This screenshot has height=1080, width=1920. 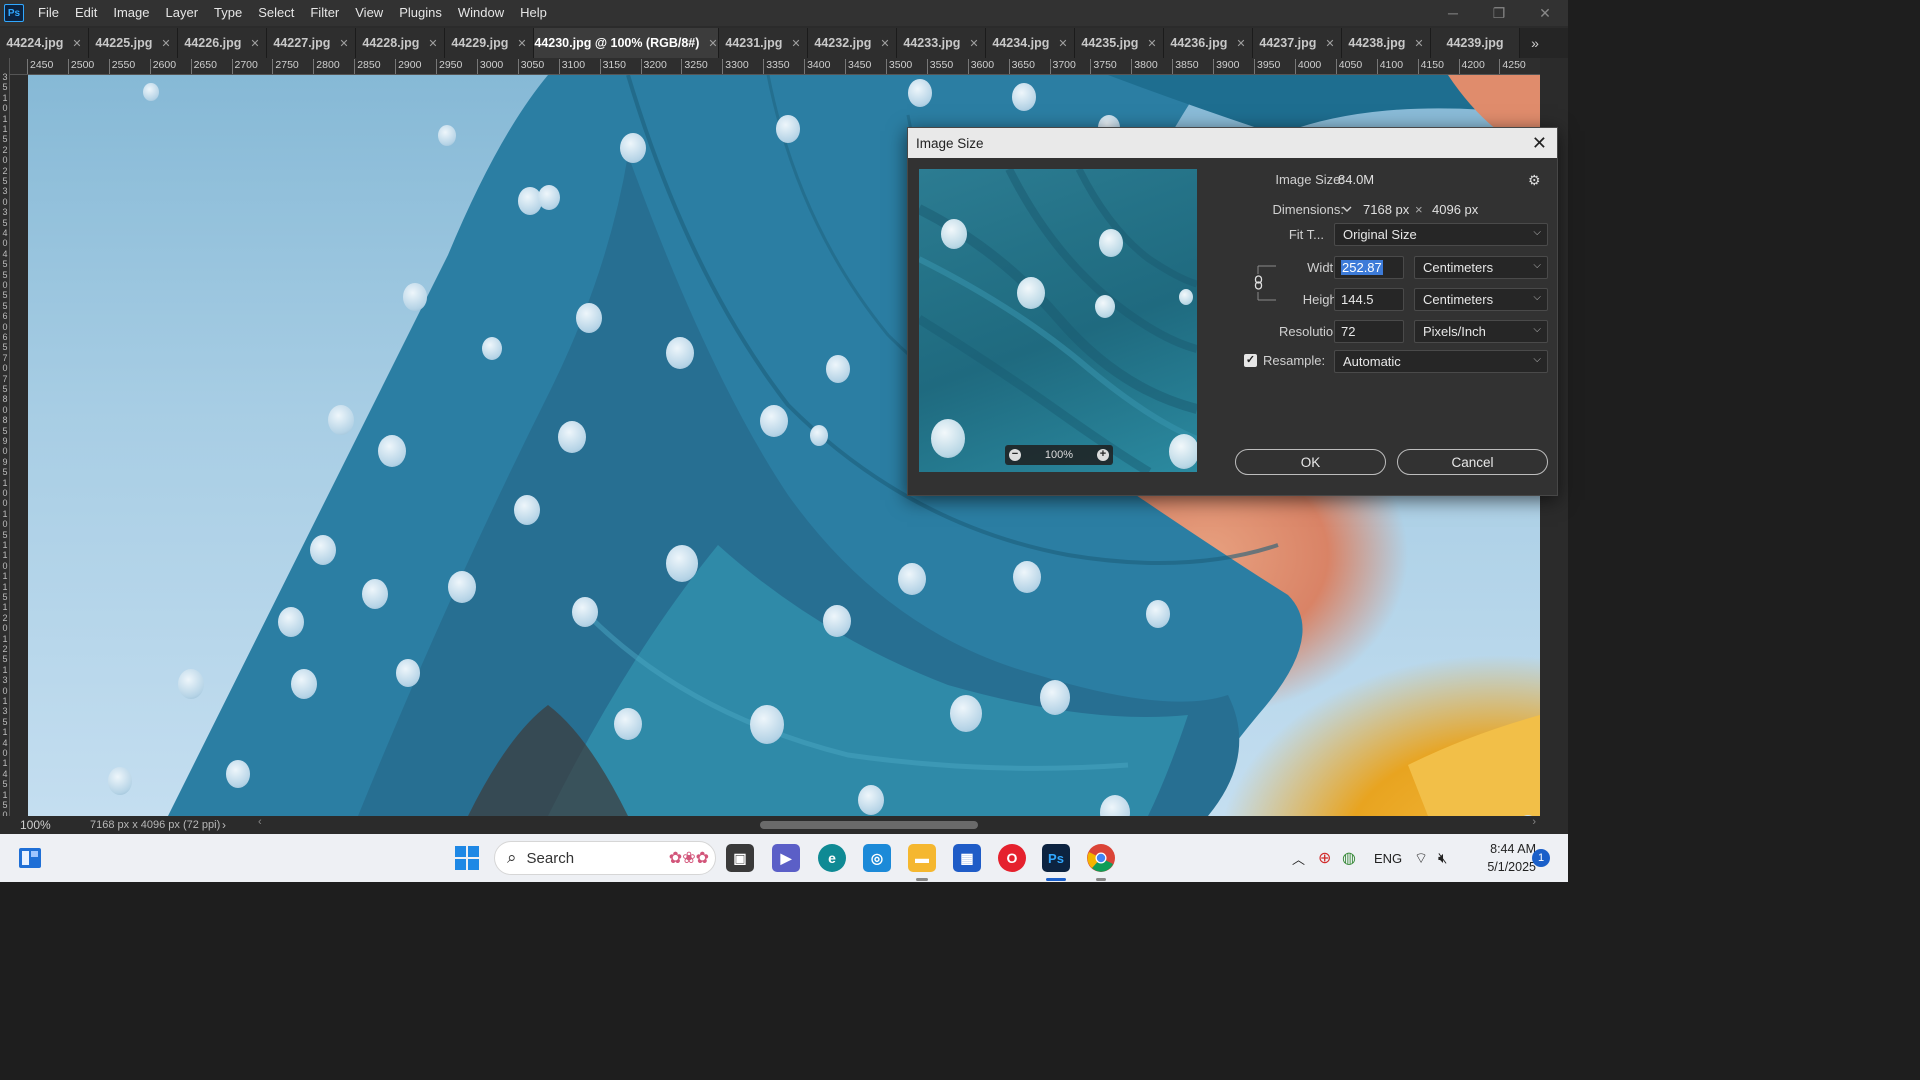 I want to click on tab-44235: 44235.jpg ✕, so click(x=1119, y=43).